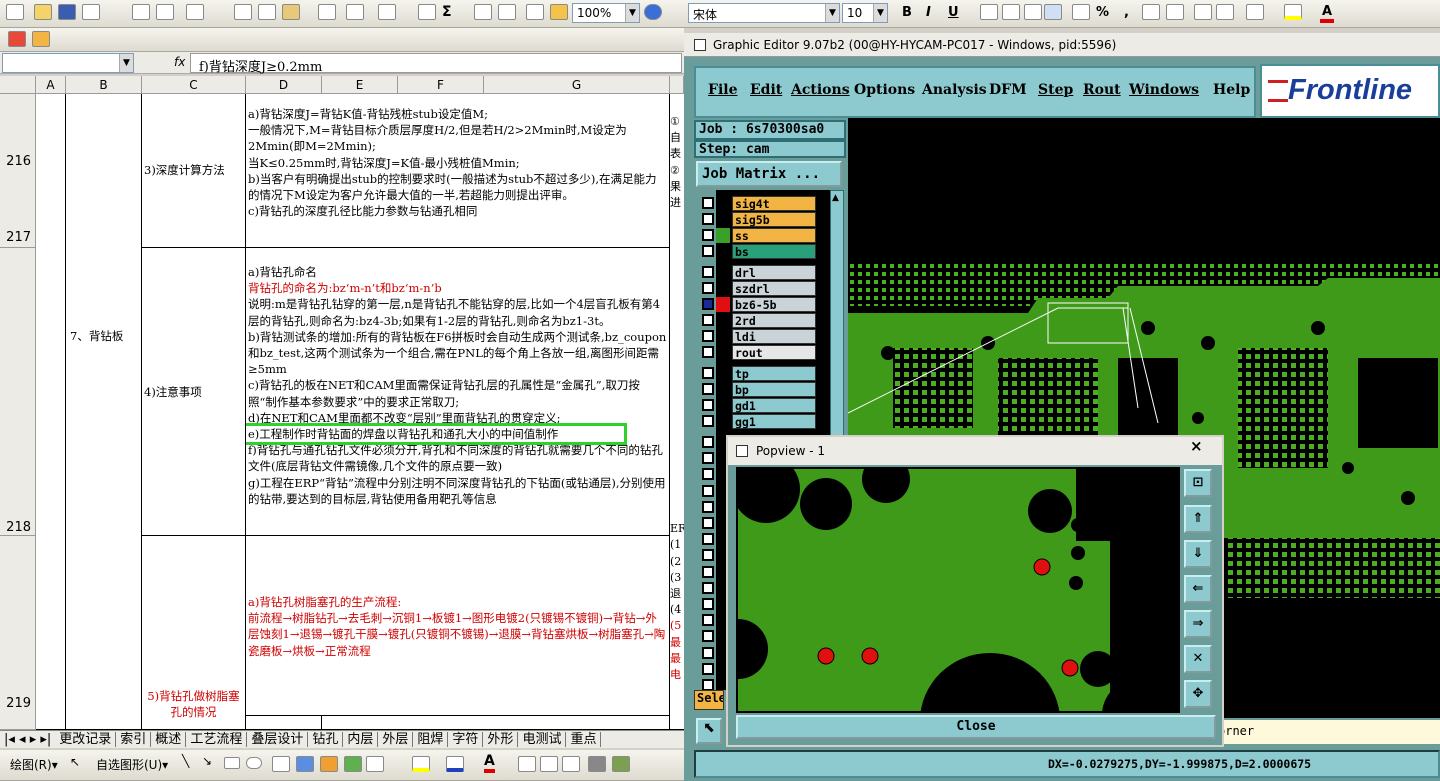 The width and height of the screenshot is (1440, 781). I want to click on menu-rout: Rout, so click(1102, 90).